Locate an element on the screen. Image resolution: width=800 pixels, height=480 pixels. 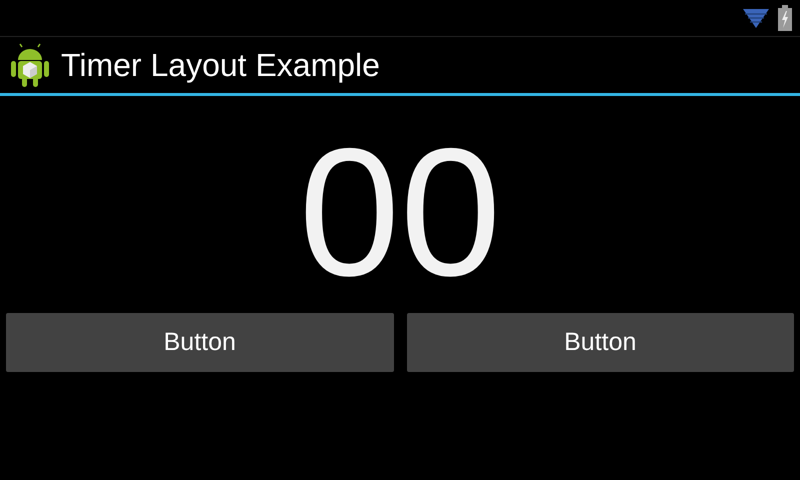
battery-charging-icon is located at coordinates (785, 18).